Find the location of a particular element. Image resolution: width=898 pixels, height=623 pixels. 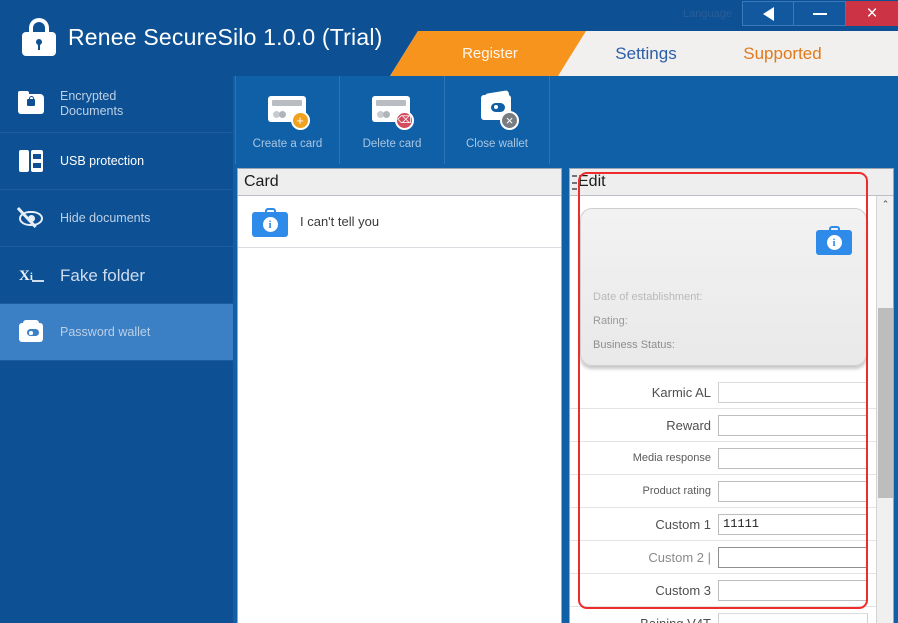

eye-slash-icon is located at coordinates (31, 218).